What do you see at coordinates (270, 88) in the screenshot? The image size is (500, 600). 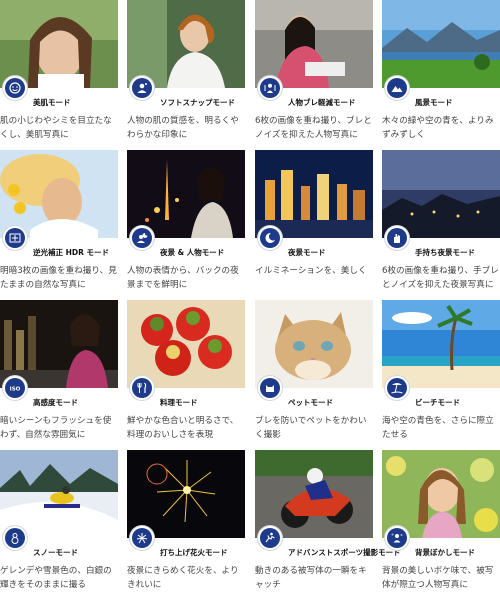 I see `person-steady-icon` at bounding box center [270, 88].